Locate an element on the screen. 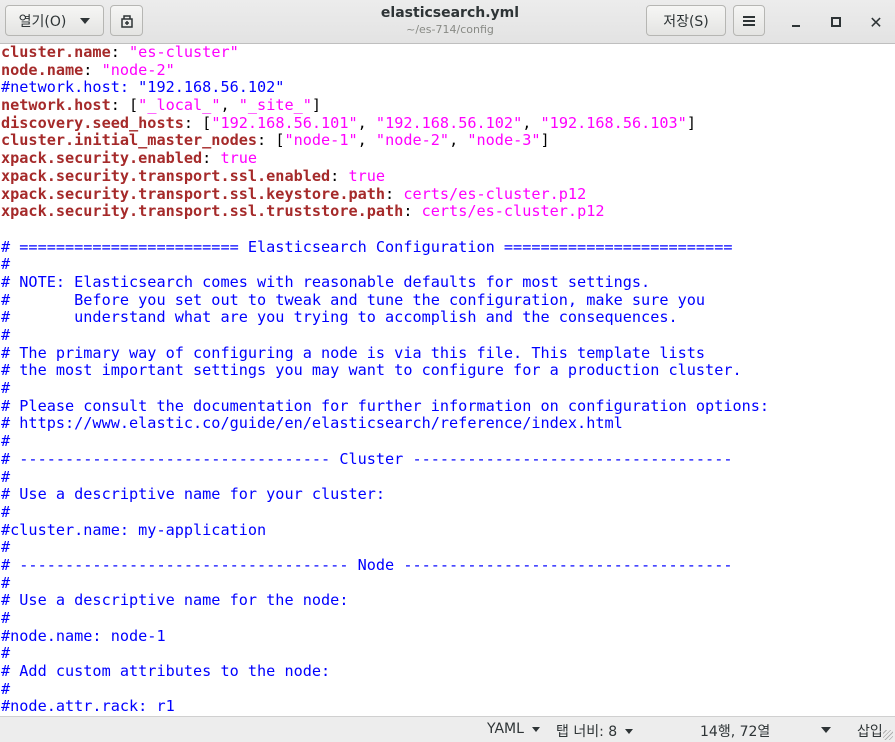  minimize-icon is located at coordinates (796, 22).